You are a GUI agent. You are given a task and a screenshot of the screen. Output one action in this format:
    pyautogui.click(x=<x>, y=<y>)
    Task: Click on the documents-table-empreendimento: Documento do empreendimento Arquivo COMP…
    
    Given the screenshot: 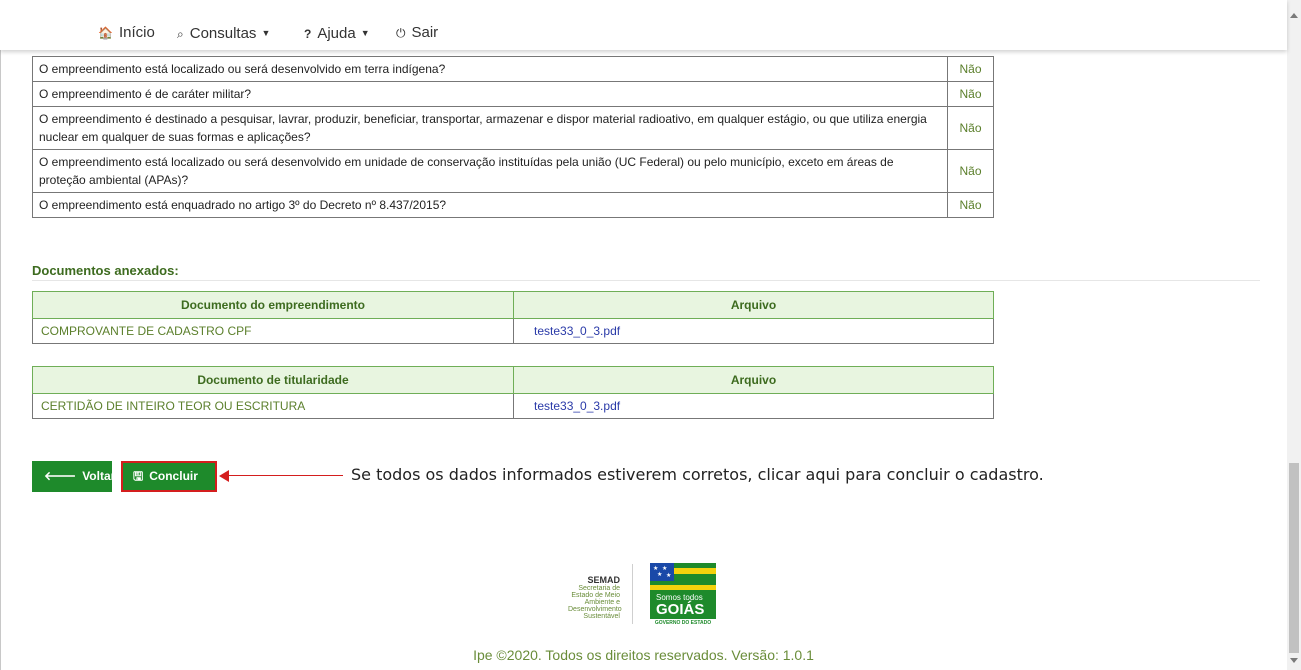 What is the action you would take?
    pyautogui.click(x=513, y=317)
    